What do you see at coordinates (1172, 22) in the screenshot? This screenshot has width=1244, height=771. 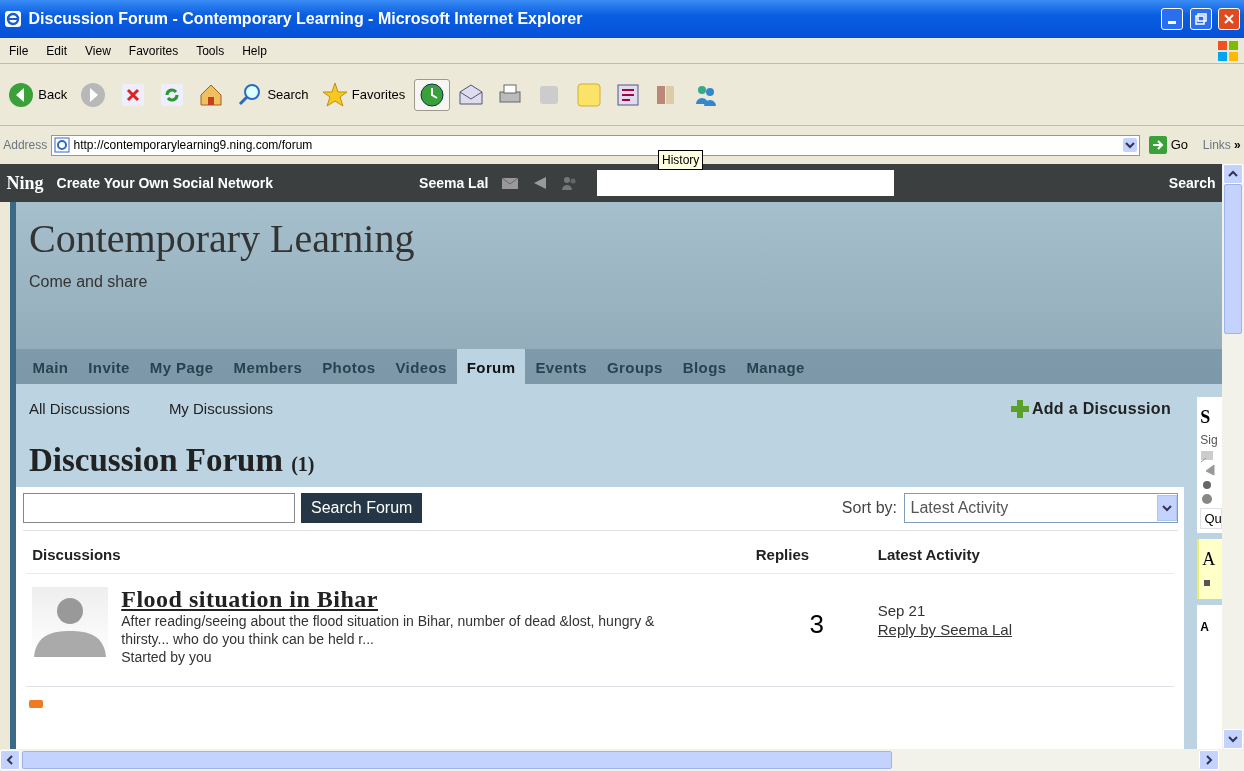 I see `minimize-icon` at bounding box center [1172, 22].